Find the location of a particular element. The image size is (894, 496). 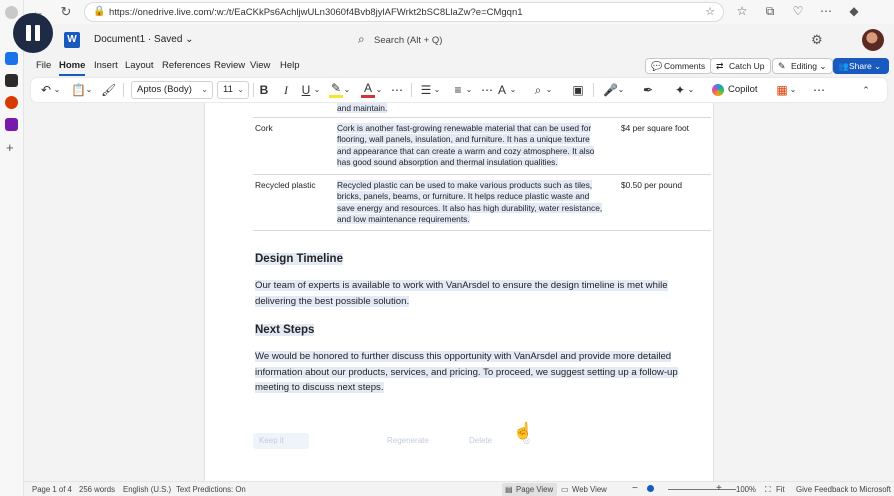

zoom-slider is located at coordinates (702, 489).